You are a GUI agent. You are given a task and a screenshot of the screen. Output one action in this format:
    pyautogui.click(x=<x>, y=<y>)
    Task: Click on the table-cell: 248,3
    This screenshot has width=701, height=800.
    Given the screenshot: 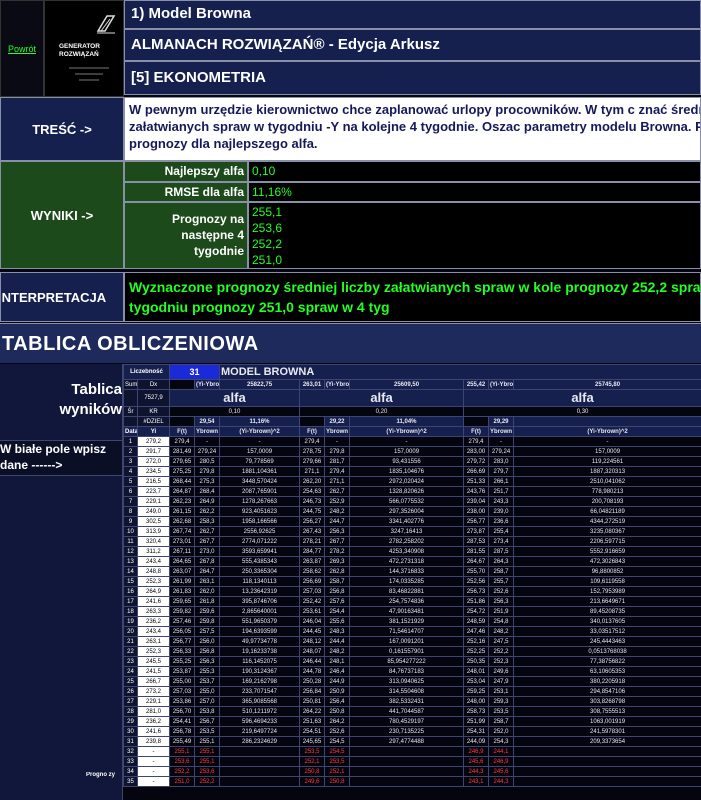 What is the action you would take?
    pyautogui.click(x=337, y=631)
    